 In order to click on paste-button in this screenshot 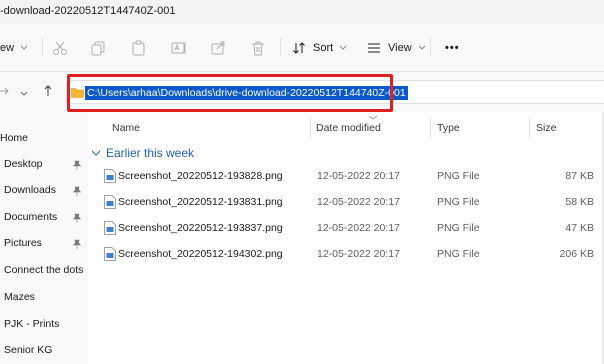, I will do `click(139, 48)`.